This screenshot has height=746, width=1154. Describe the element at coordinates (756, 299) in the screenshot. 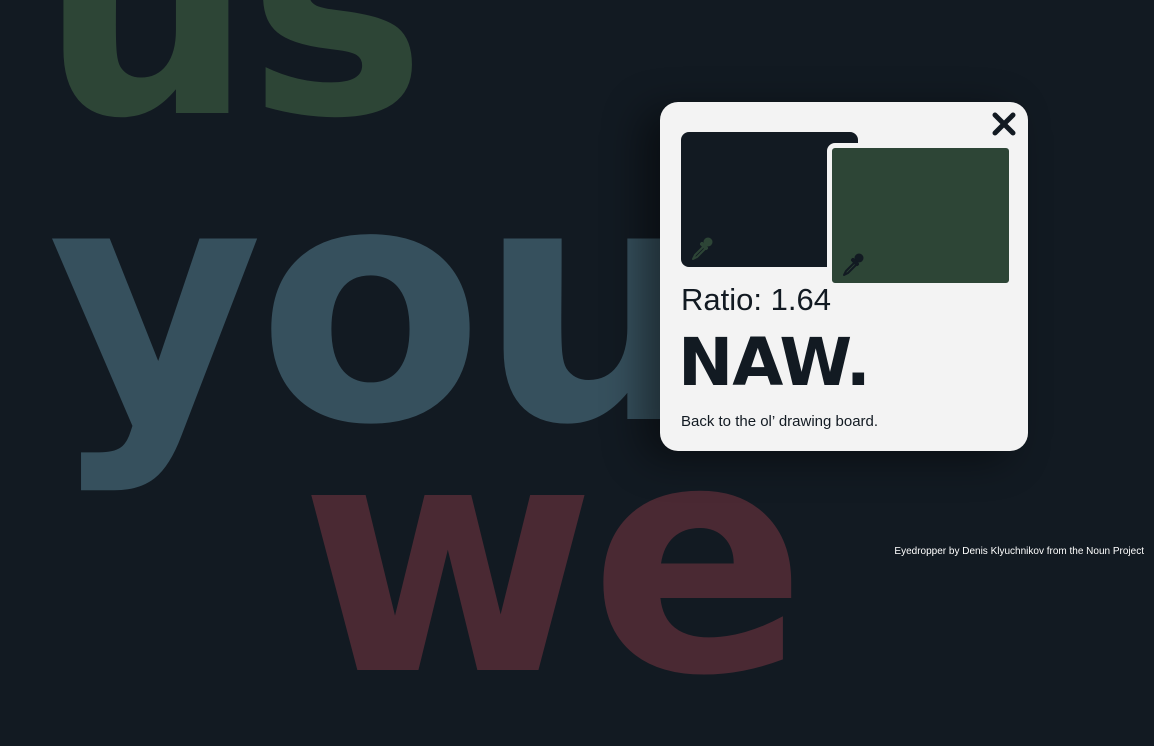

I see `contrast-ratio: Ratio: 1.64` at that location.